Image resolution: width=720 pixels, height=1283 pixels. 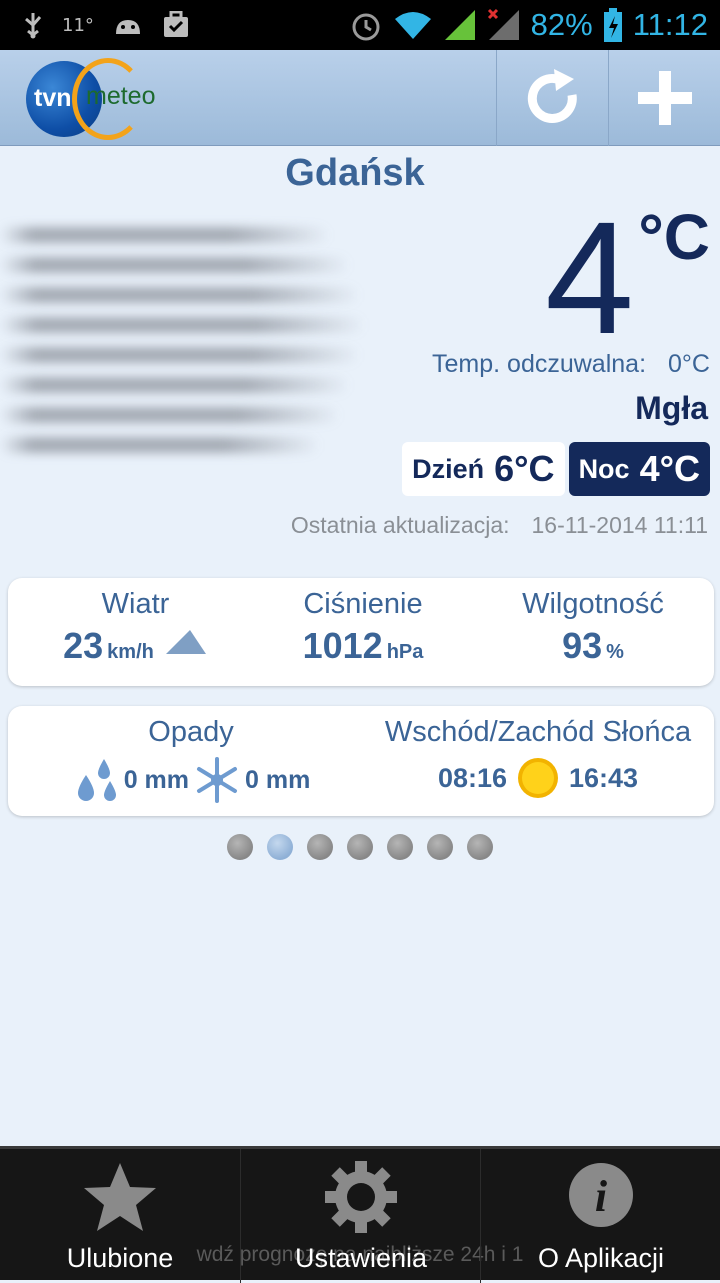 What do you see at coordinates (278, 779) in the screenshot?
I see `snow-value: 0 mm` at bounding box center [278, 779].